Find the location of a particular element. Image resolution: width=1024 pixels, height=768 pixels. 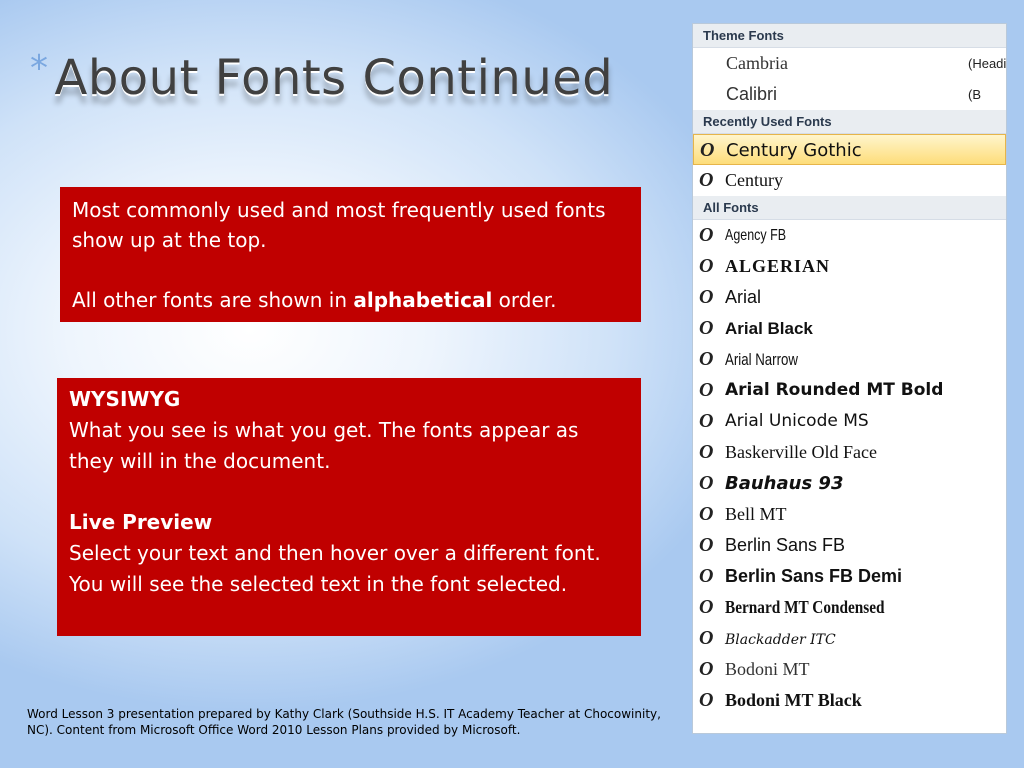

font-item-arial-black: O Arial Black is located at coordinates (849, 328).